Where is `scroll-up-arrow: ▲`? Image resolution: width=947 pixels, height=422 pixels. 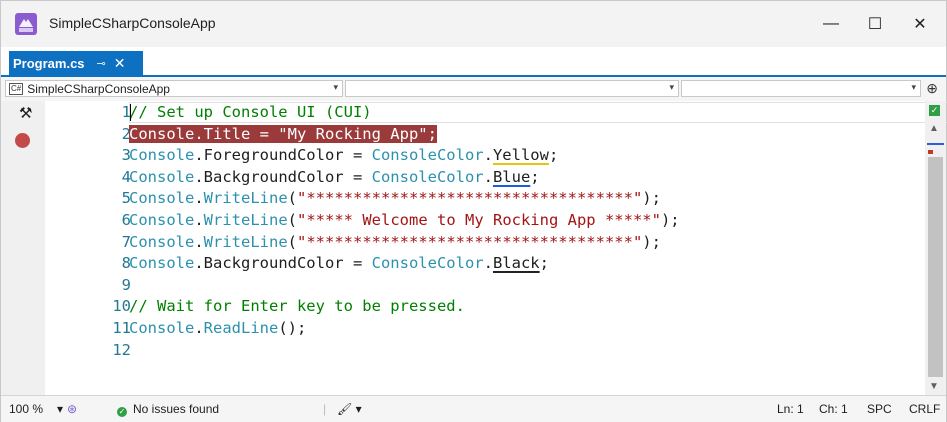
scroll-up-arrow: ▲ is located at coordinates (934, 128).